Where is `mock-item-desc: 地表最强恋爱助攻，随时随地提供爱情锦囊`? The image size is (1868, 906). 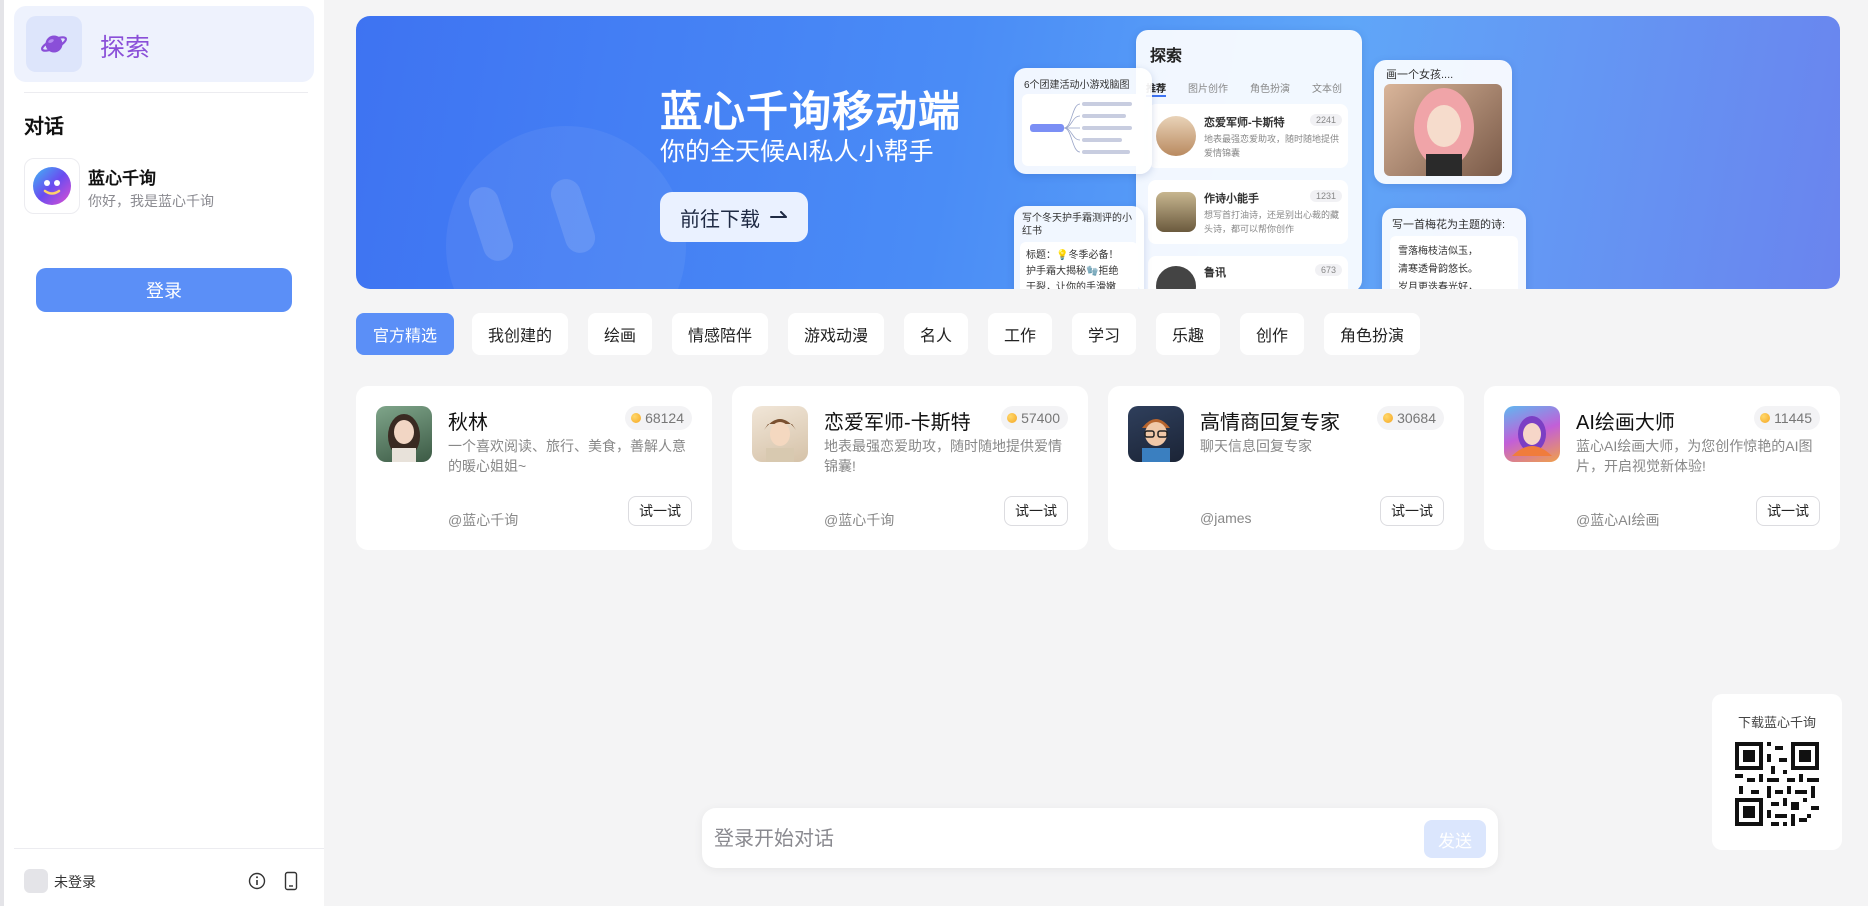 mock-item-desc: 地表最强恋爱助攻，随时随地提供爱情锦囊 is located at coordinates (1272, 146).